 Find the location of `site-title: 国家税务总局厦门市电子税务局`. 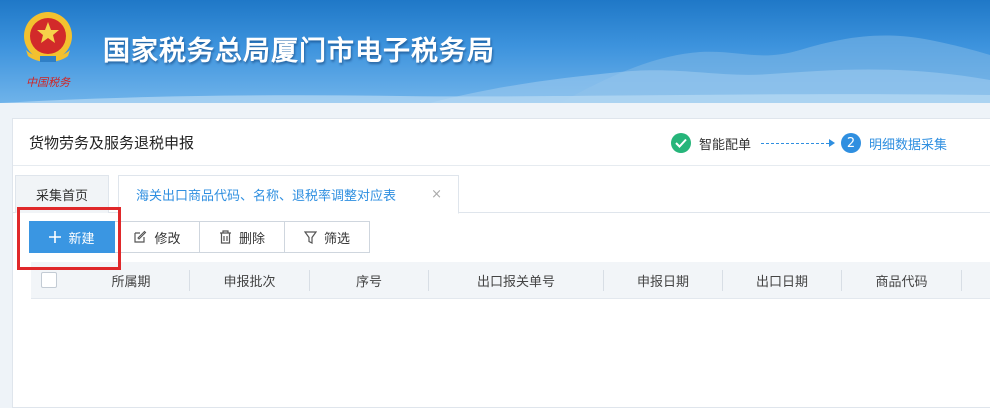

site-title: 国家税务总局厦门市电子税务局 is located at coordinates (299, 51).